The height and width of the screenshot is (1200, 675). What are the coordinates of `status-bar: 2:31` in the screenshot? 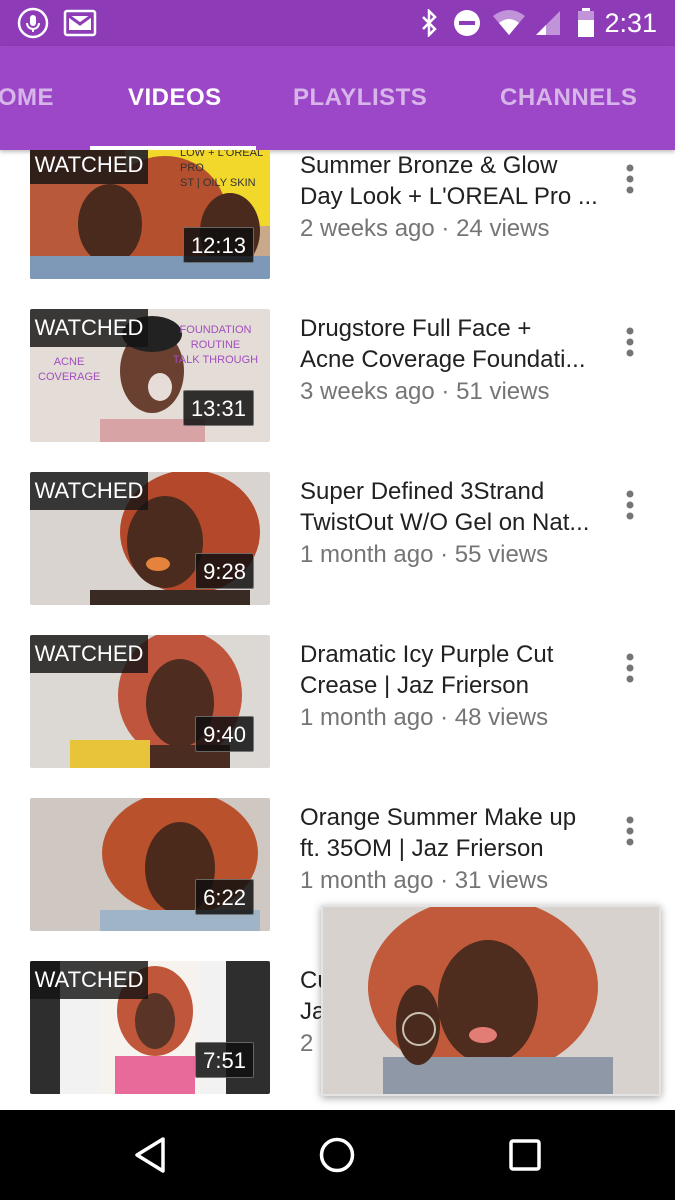 It's located at (337, 23).